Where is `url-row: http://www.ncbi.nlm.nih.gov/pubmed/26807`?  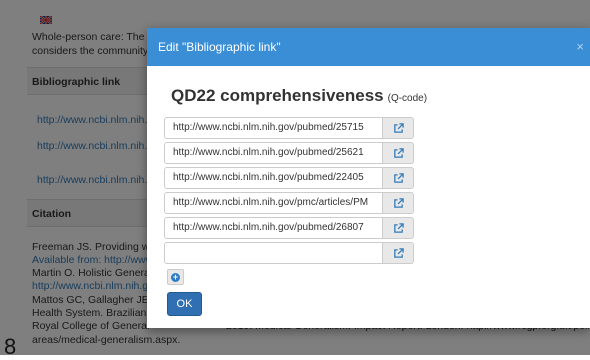
url-row: http://www.ncbi.nlm.nih.gov/pubmed/26807 is located at coordinates (289, 228).